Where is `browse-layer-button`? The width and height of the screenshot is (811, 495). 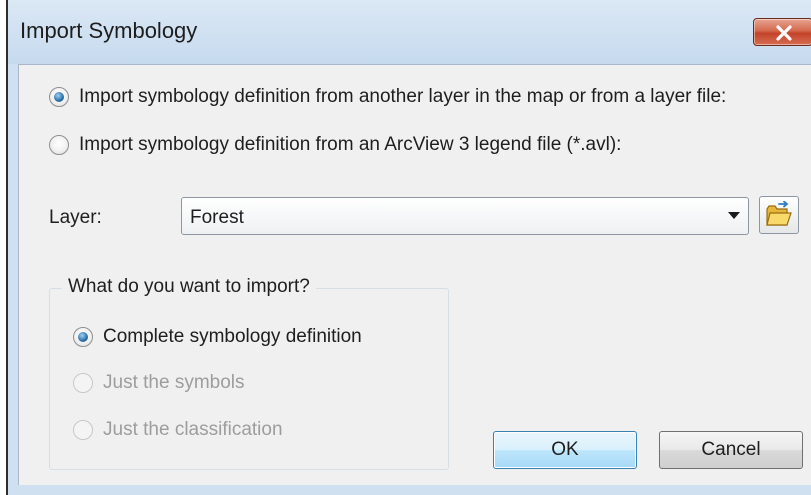 browse-layer-button is located at coordinates (779, 215).